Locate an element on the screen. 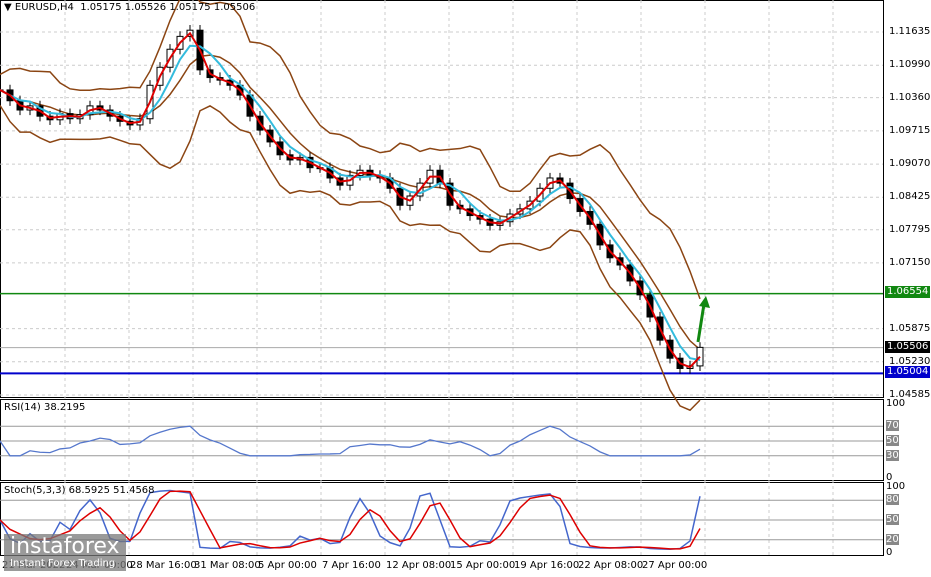  time-tick: 27 Apr 00:00 is located at coordinates (675, 565).